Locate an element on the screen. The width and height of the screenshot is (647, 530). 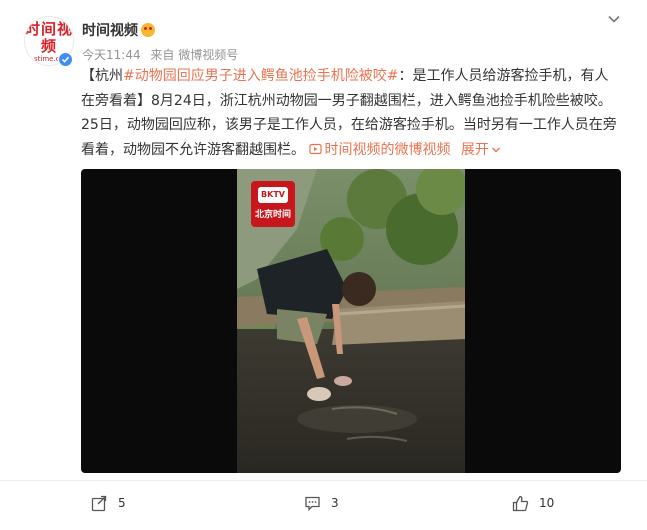
post-meta: 今天11:44 来自 微博视频号 is located at coordinates (163, 54).